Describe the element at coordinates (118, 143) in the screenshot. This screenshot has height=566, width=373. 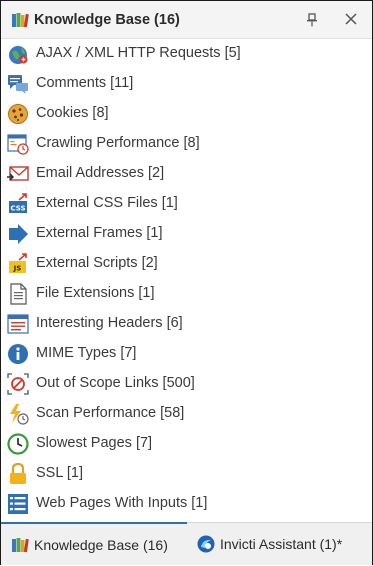
I see `list-item-label: Crawling Performance [8]` at that location.